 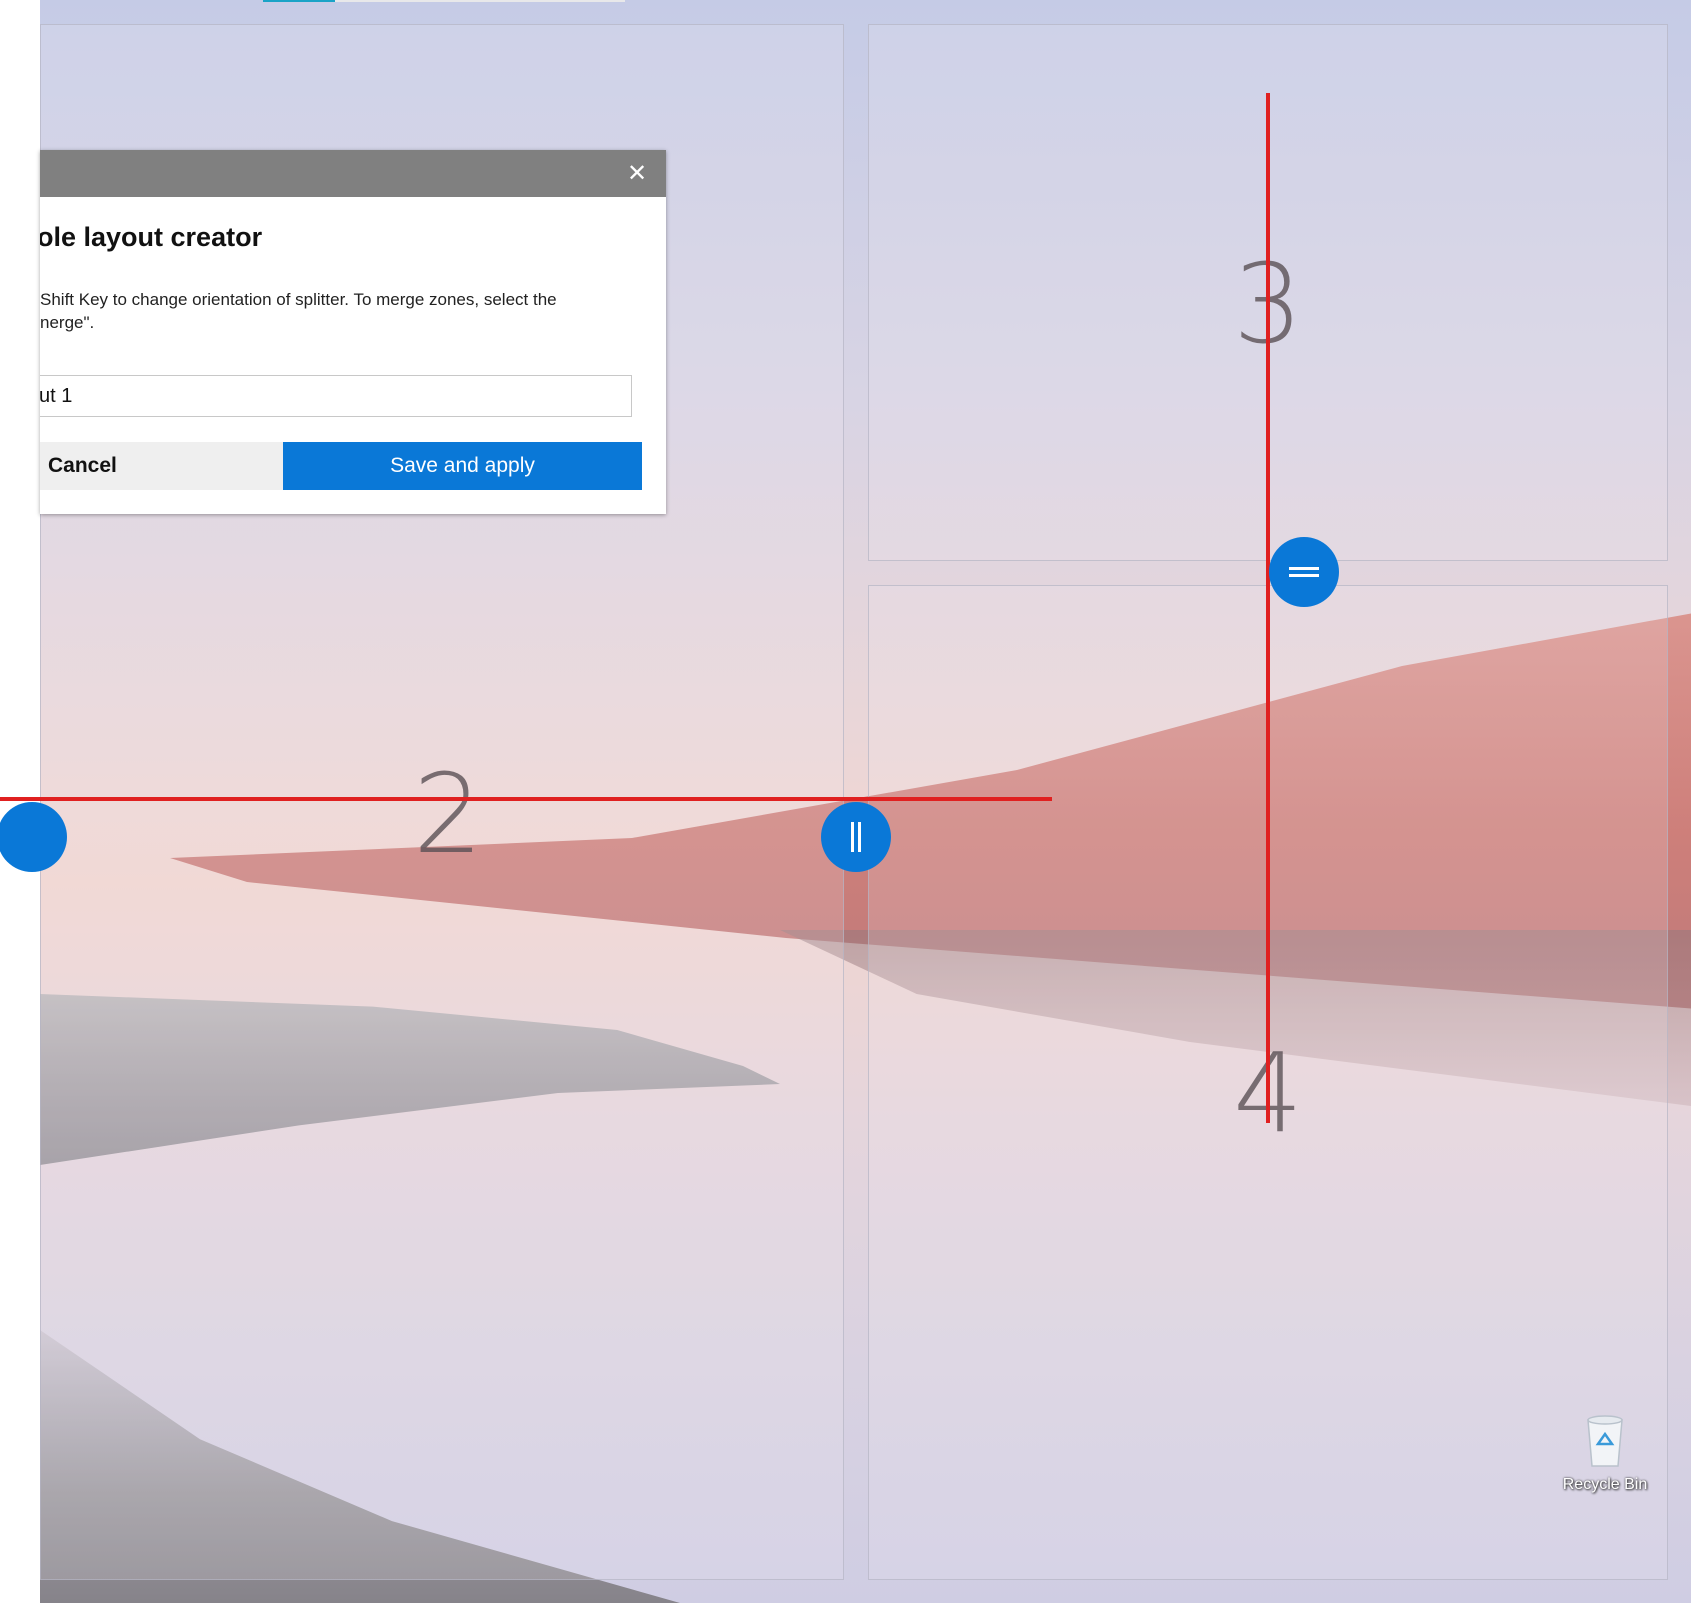 I want to click on vertical-grip-icon, so click(x=856, y=837).